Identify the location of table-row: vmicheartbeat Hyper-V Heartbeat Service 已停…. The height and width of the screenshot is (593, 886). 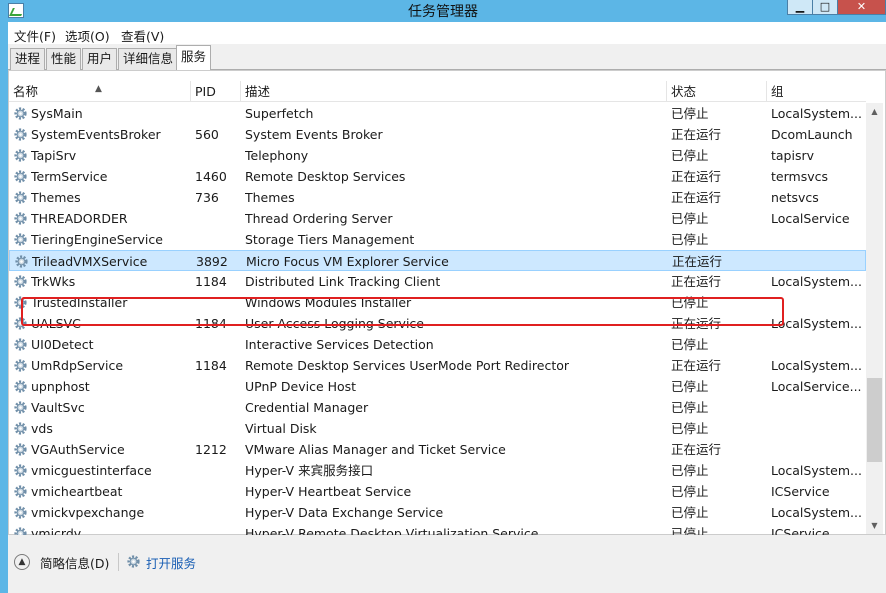
(437, 491).